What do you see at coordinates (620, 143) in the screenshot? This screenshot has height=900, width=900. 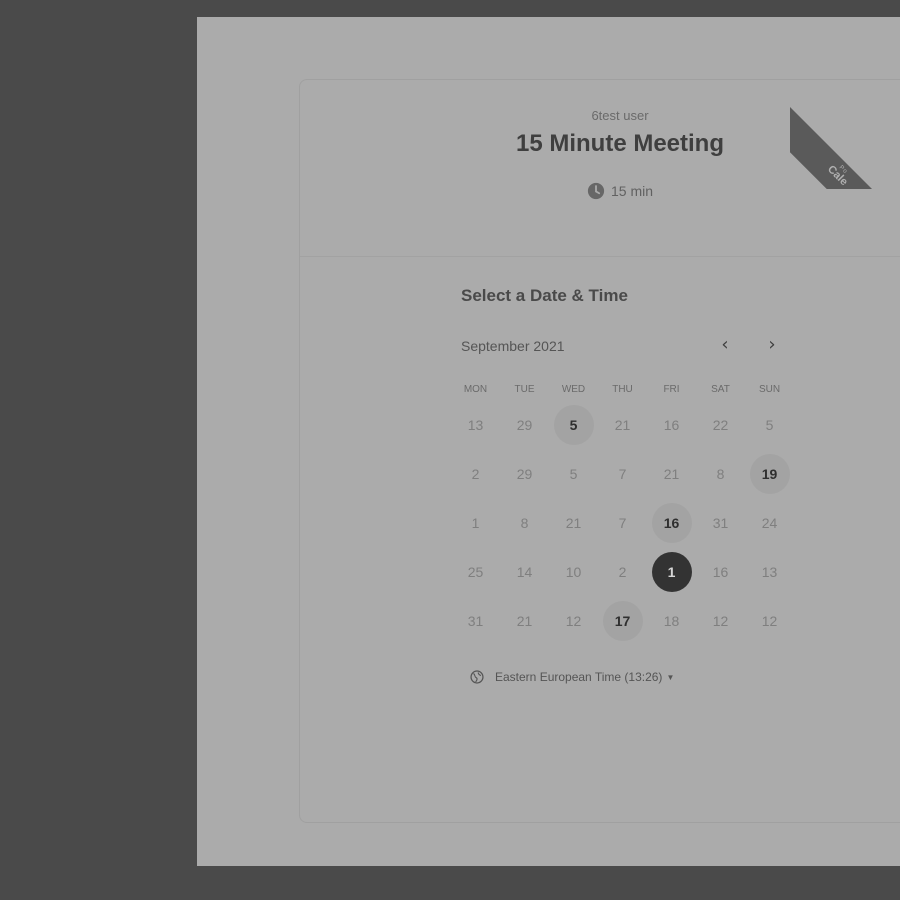 I see `event-title: 15 Minute Meeting` at bounding box center [620, 143].